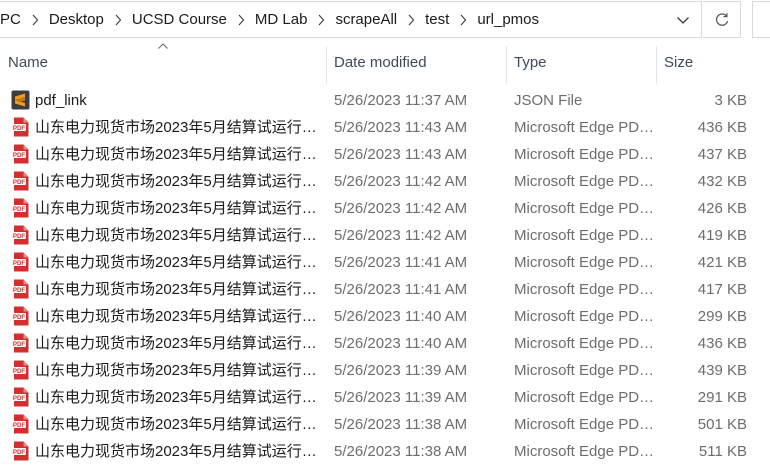  I want to click on breadcrumb-item: scrapeAll, so click(366, 19).